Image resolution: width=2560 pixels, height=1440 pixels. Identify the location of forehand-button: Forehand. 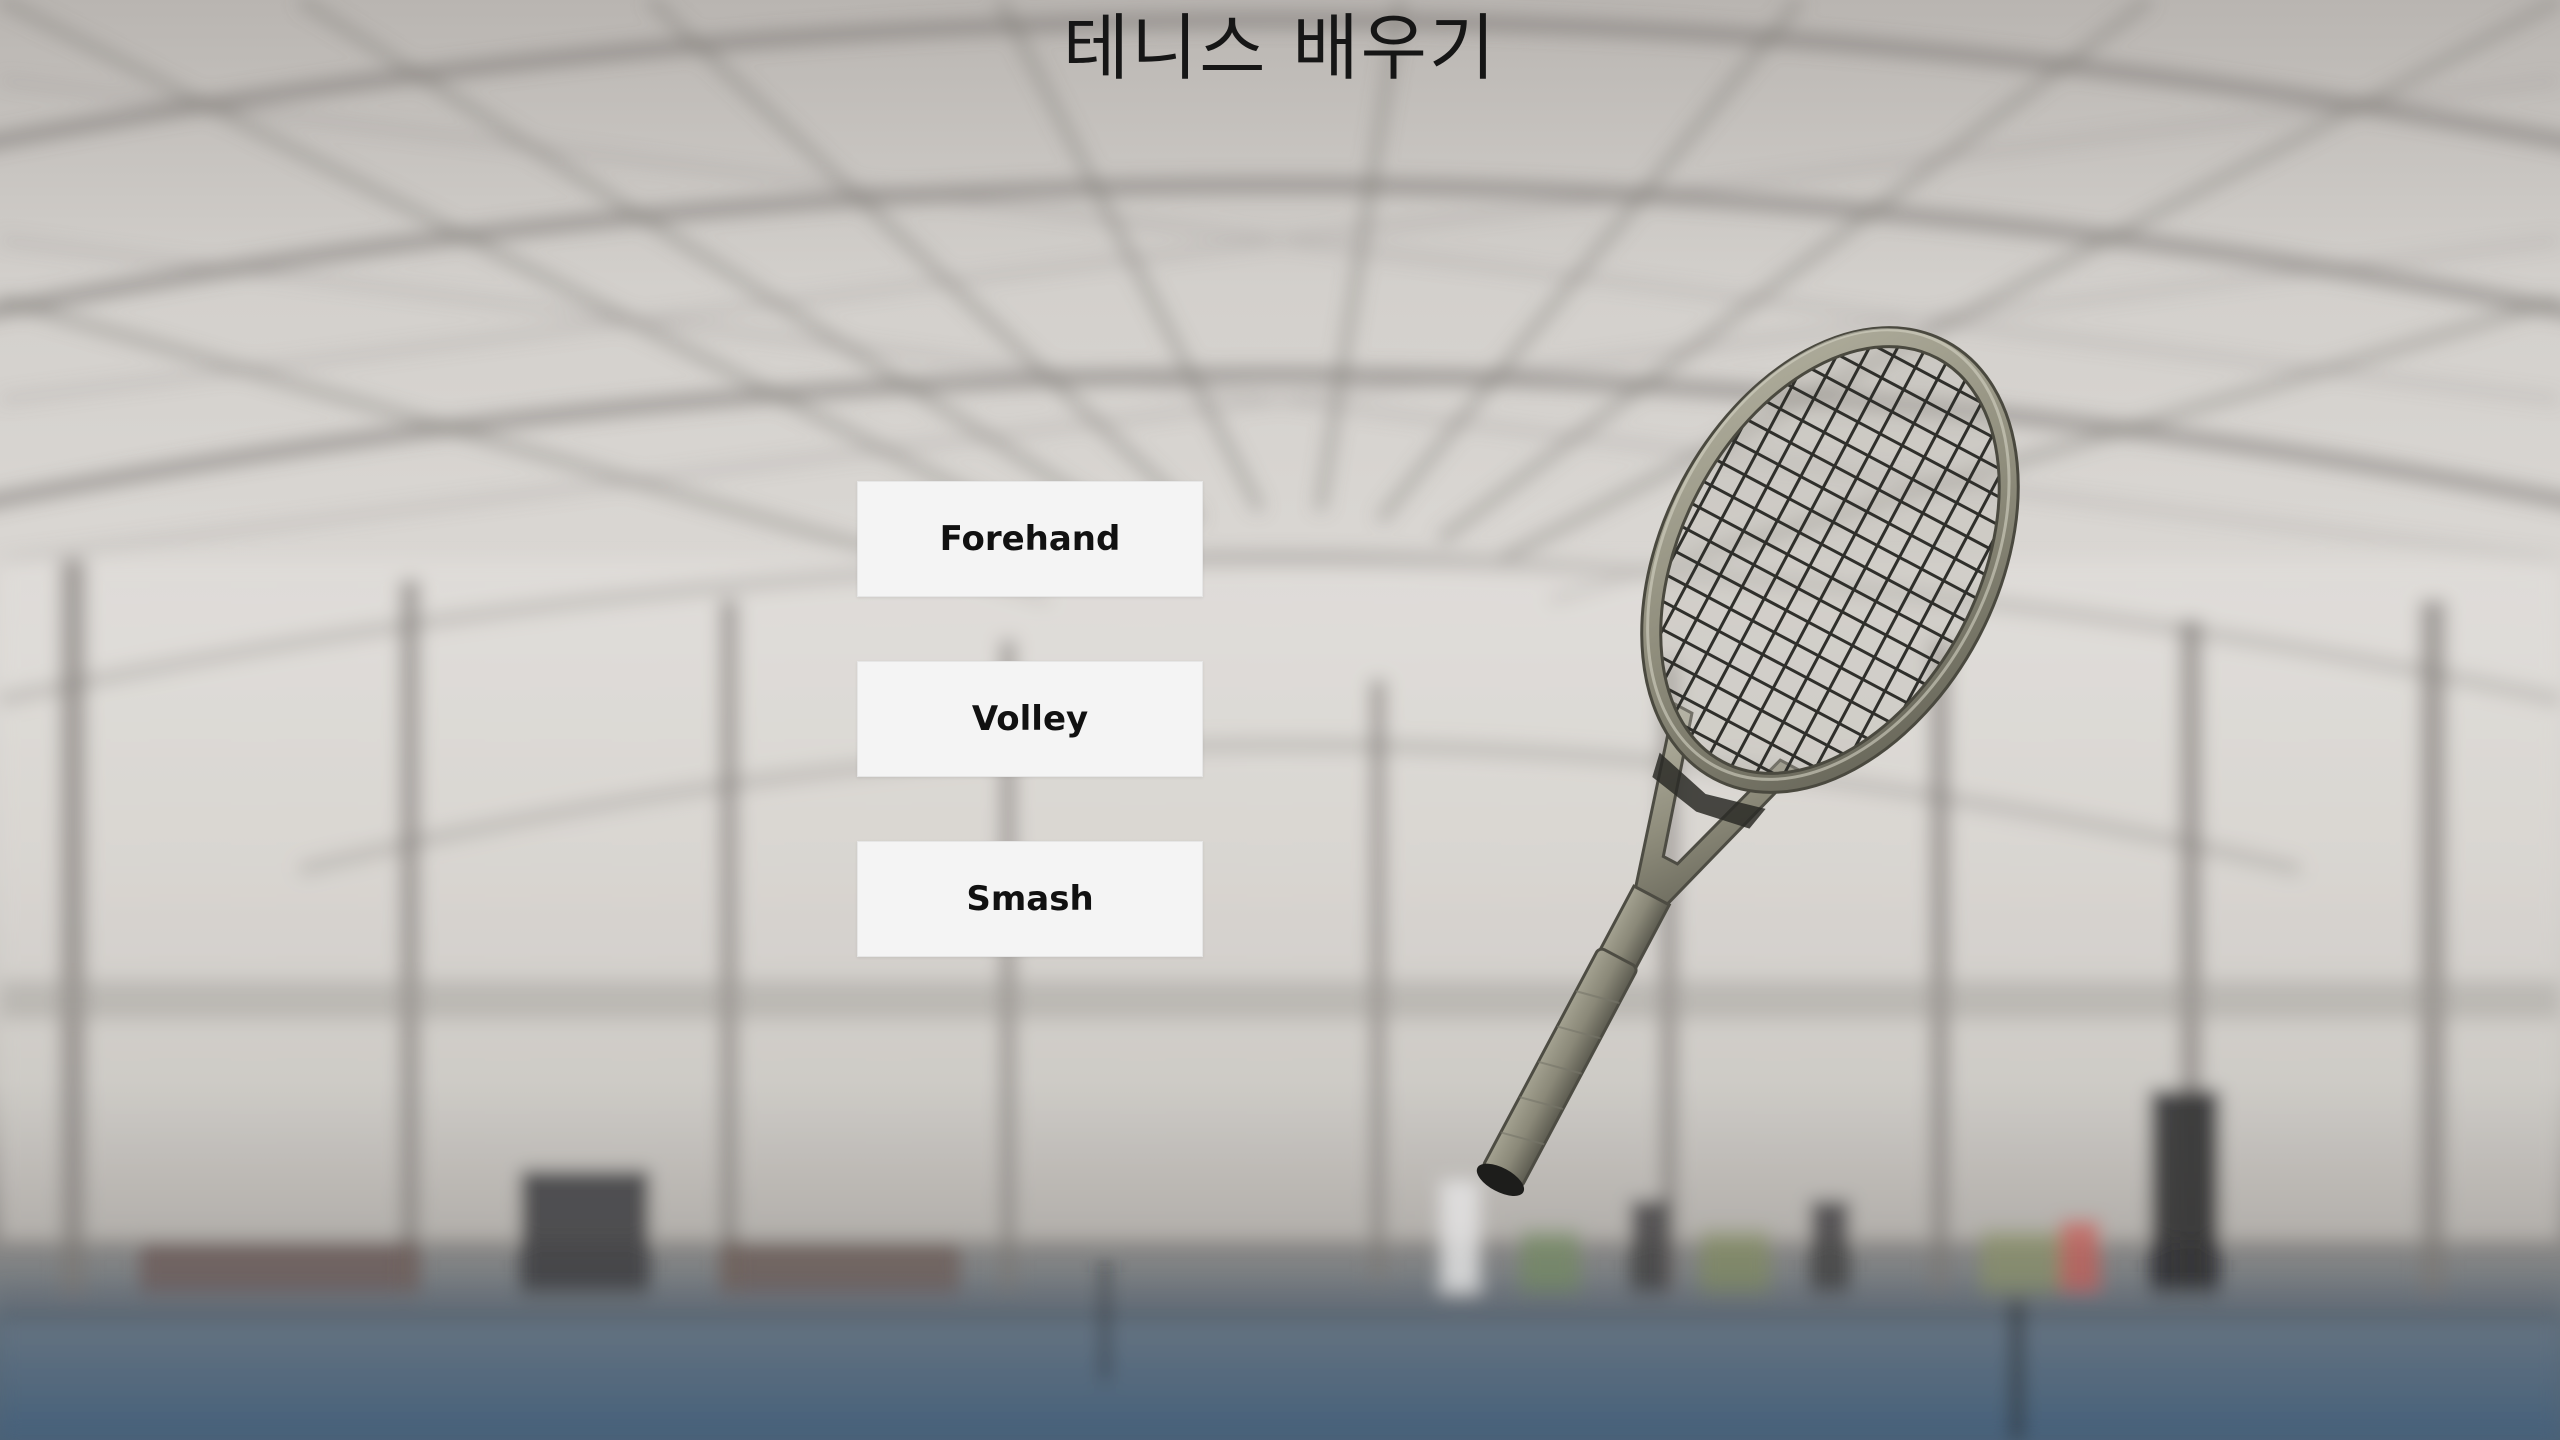
(1030, 539).